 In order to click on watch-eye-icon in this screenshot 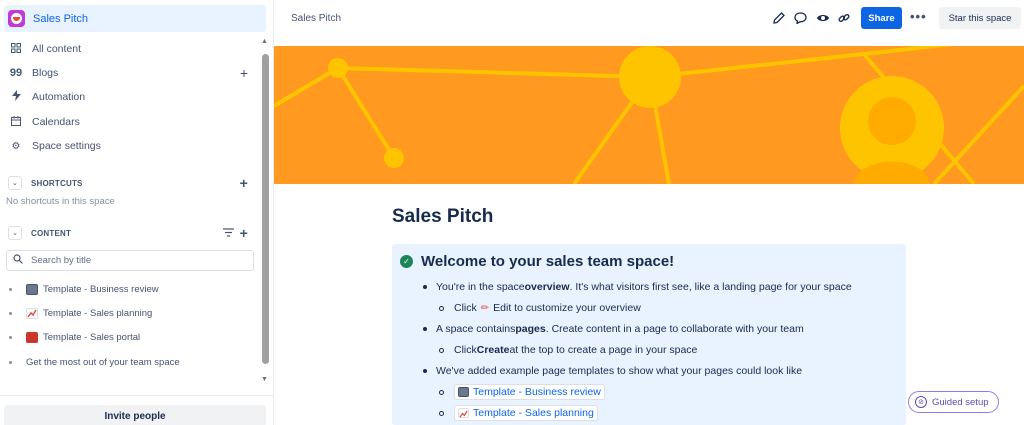, I will do `click(823, 18)`.